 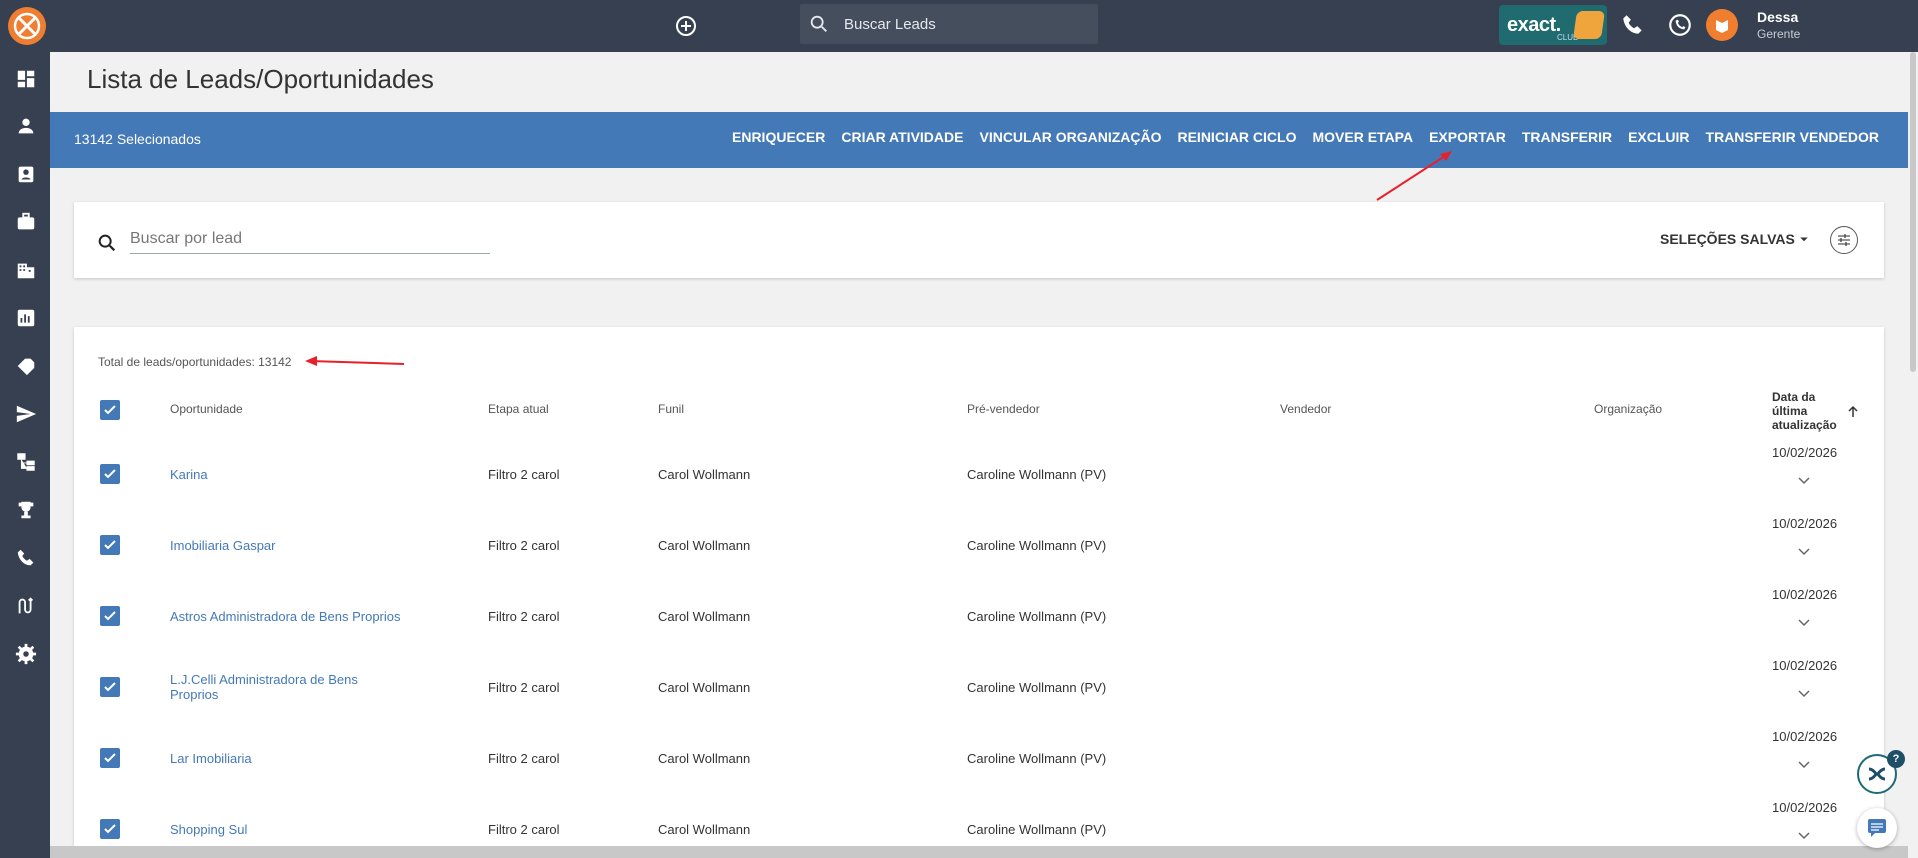 I want to click on help-logo-icon, so click(x=1877, y=774).